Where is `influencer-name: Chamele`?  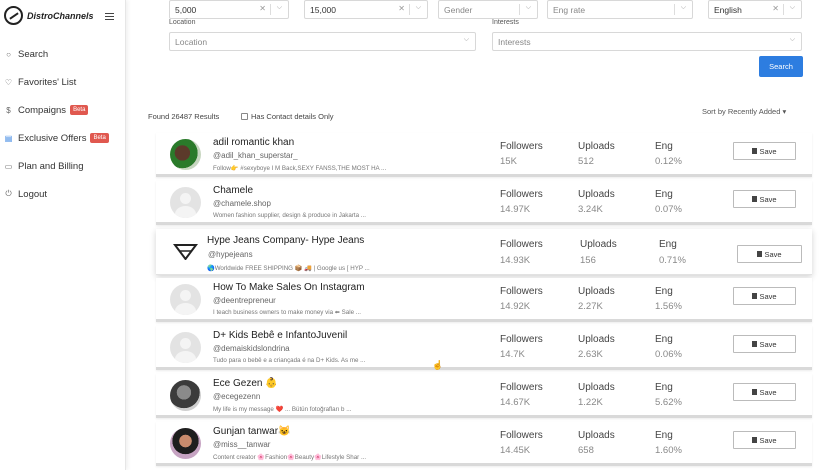 influencer-name: Chamele is located at coordinates (233, 190).